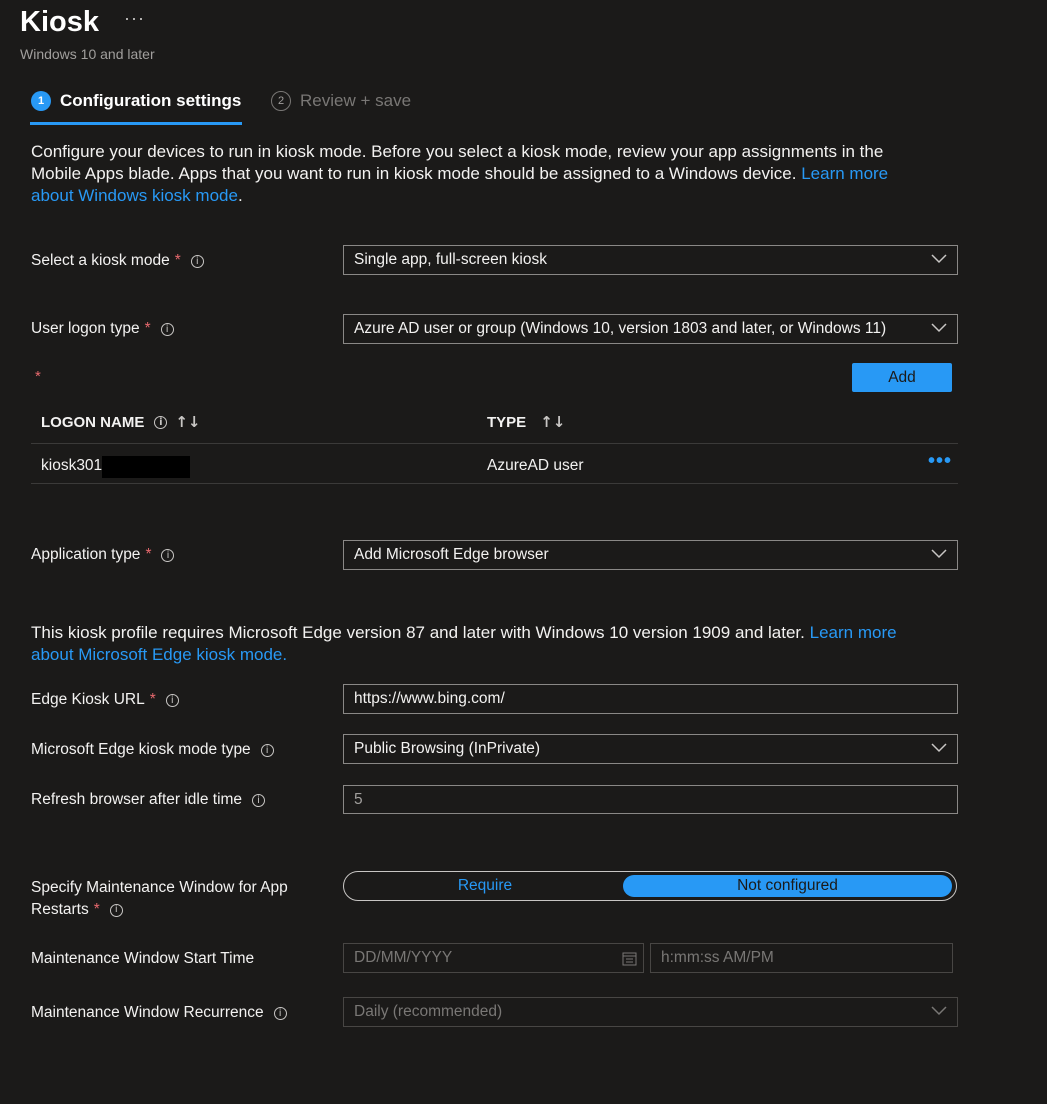  I want to click on start-time-input: h:mm:ss AM/PM, so click(801, 958).